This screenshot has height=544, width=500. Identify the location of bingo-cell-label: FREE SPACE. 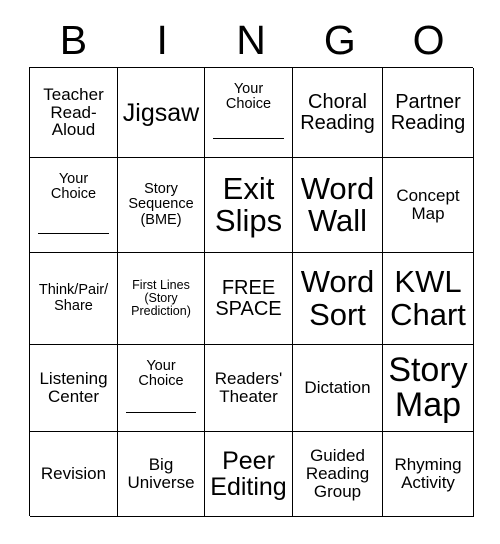
(248, 298).